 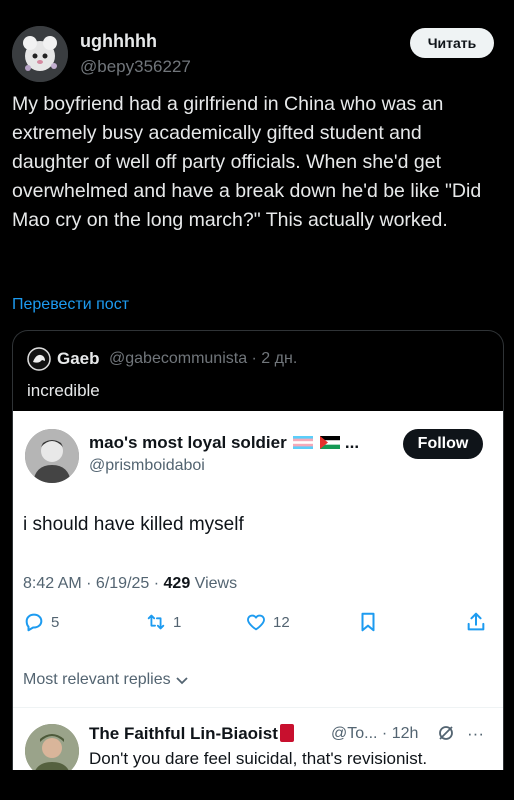 I want to click on screenshot-reply-sort-label: Most relevant replies, so click(x=97, y=679).